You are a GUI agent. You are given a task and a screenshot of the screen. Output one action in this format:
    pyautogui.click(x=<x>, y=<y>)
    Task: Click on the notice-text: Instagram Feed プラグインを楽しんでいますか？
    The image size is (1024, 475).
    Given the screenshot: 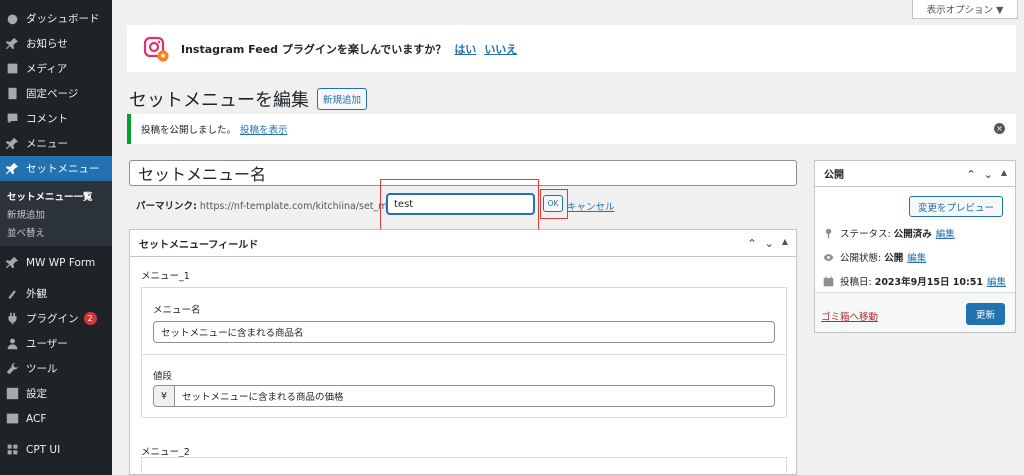 What is the action you would take?
    pyautogui.click(x=314, y=49)
    